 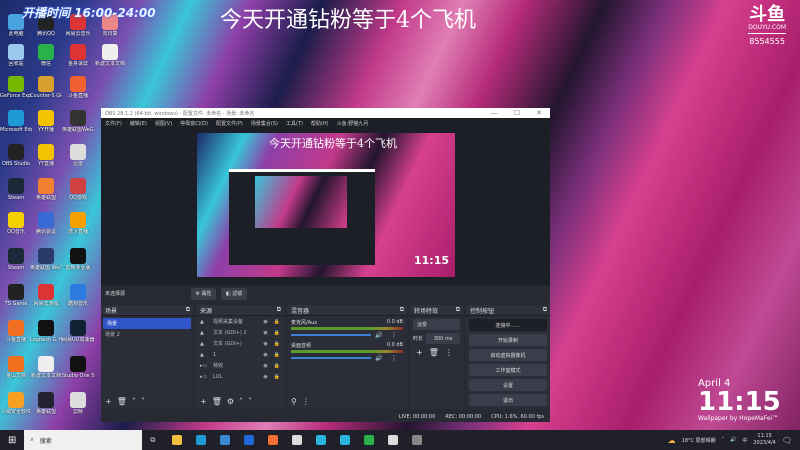 I want to click on maximize-button: ☐, so click(x=517, y=113).